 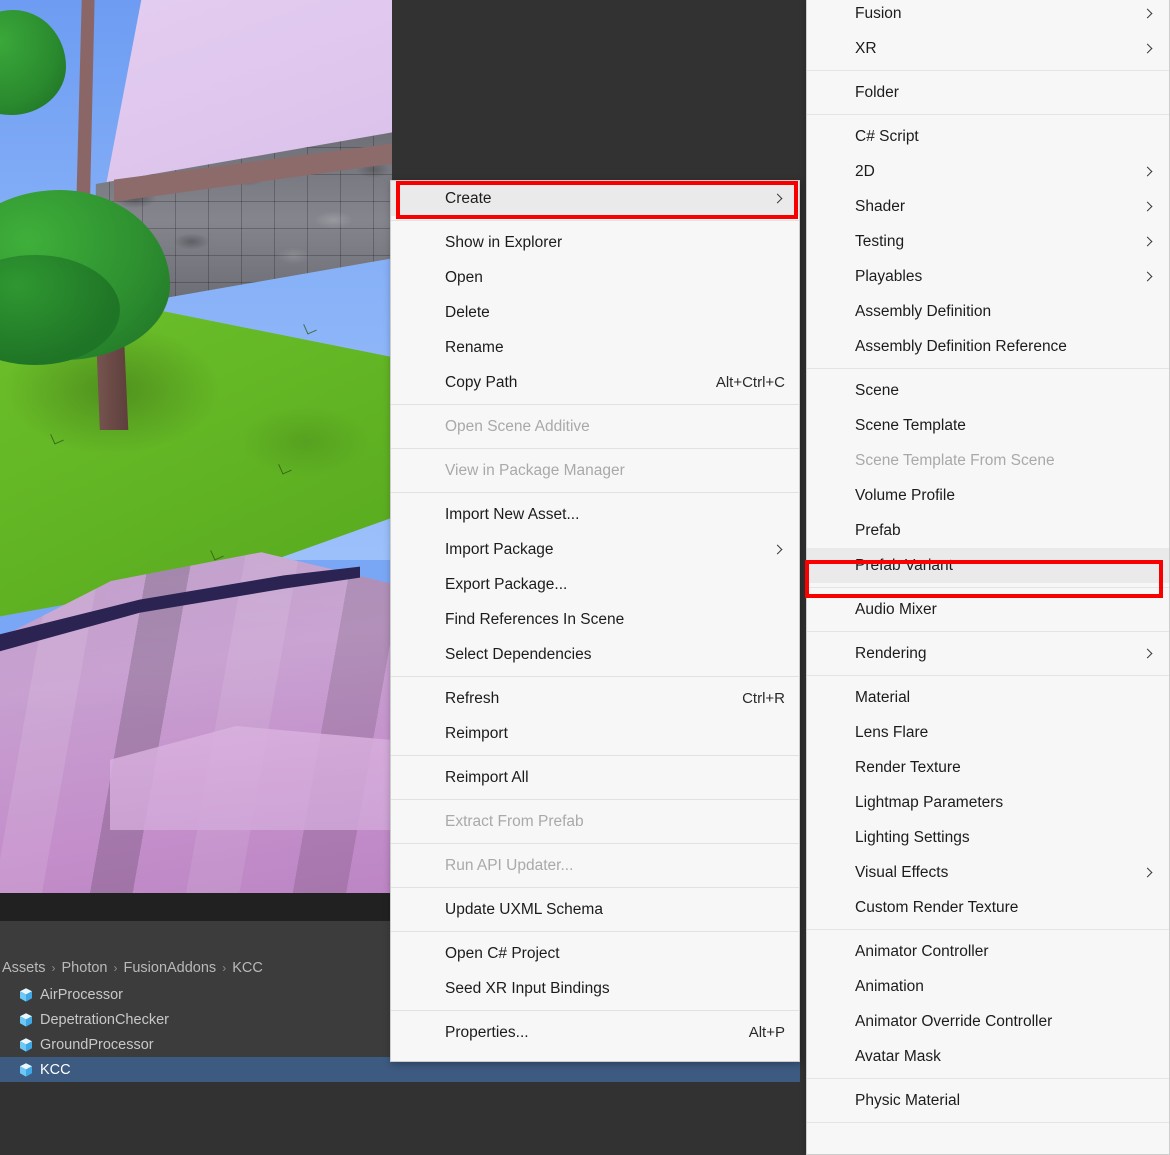 What do you see at coordinates (889, 276) in the screenshot?
I see `menu-item-label: Playables` at bounding box center [889, 276].